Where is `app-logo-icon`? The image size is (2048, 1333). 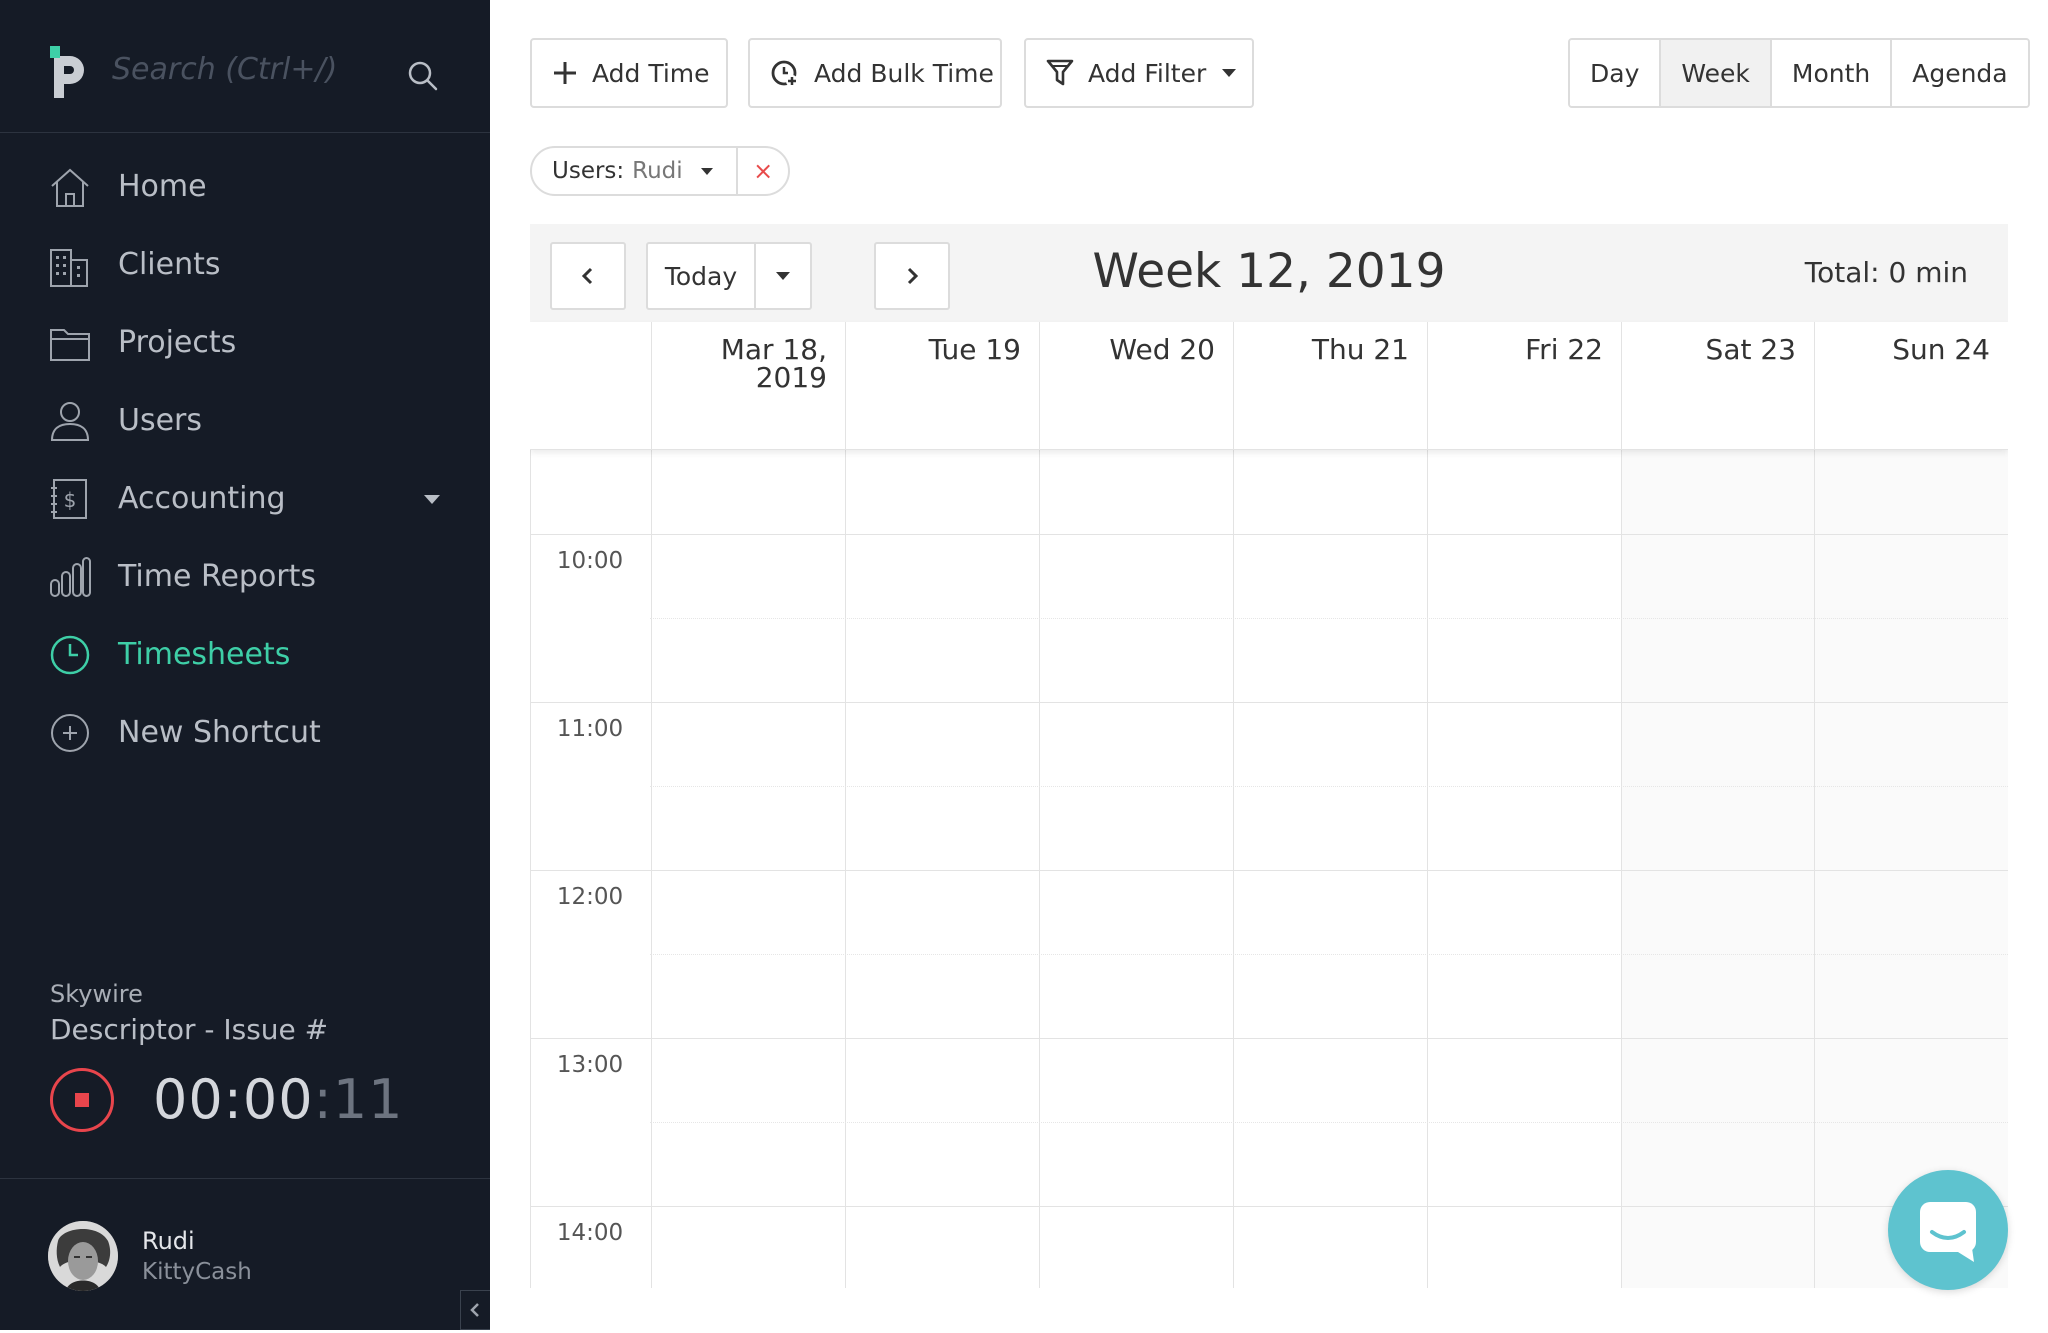
app-logo-icon is located at coordinates (71, 72).